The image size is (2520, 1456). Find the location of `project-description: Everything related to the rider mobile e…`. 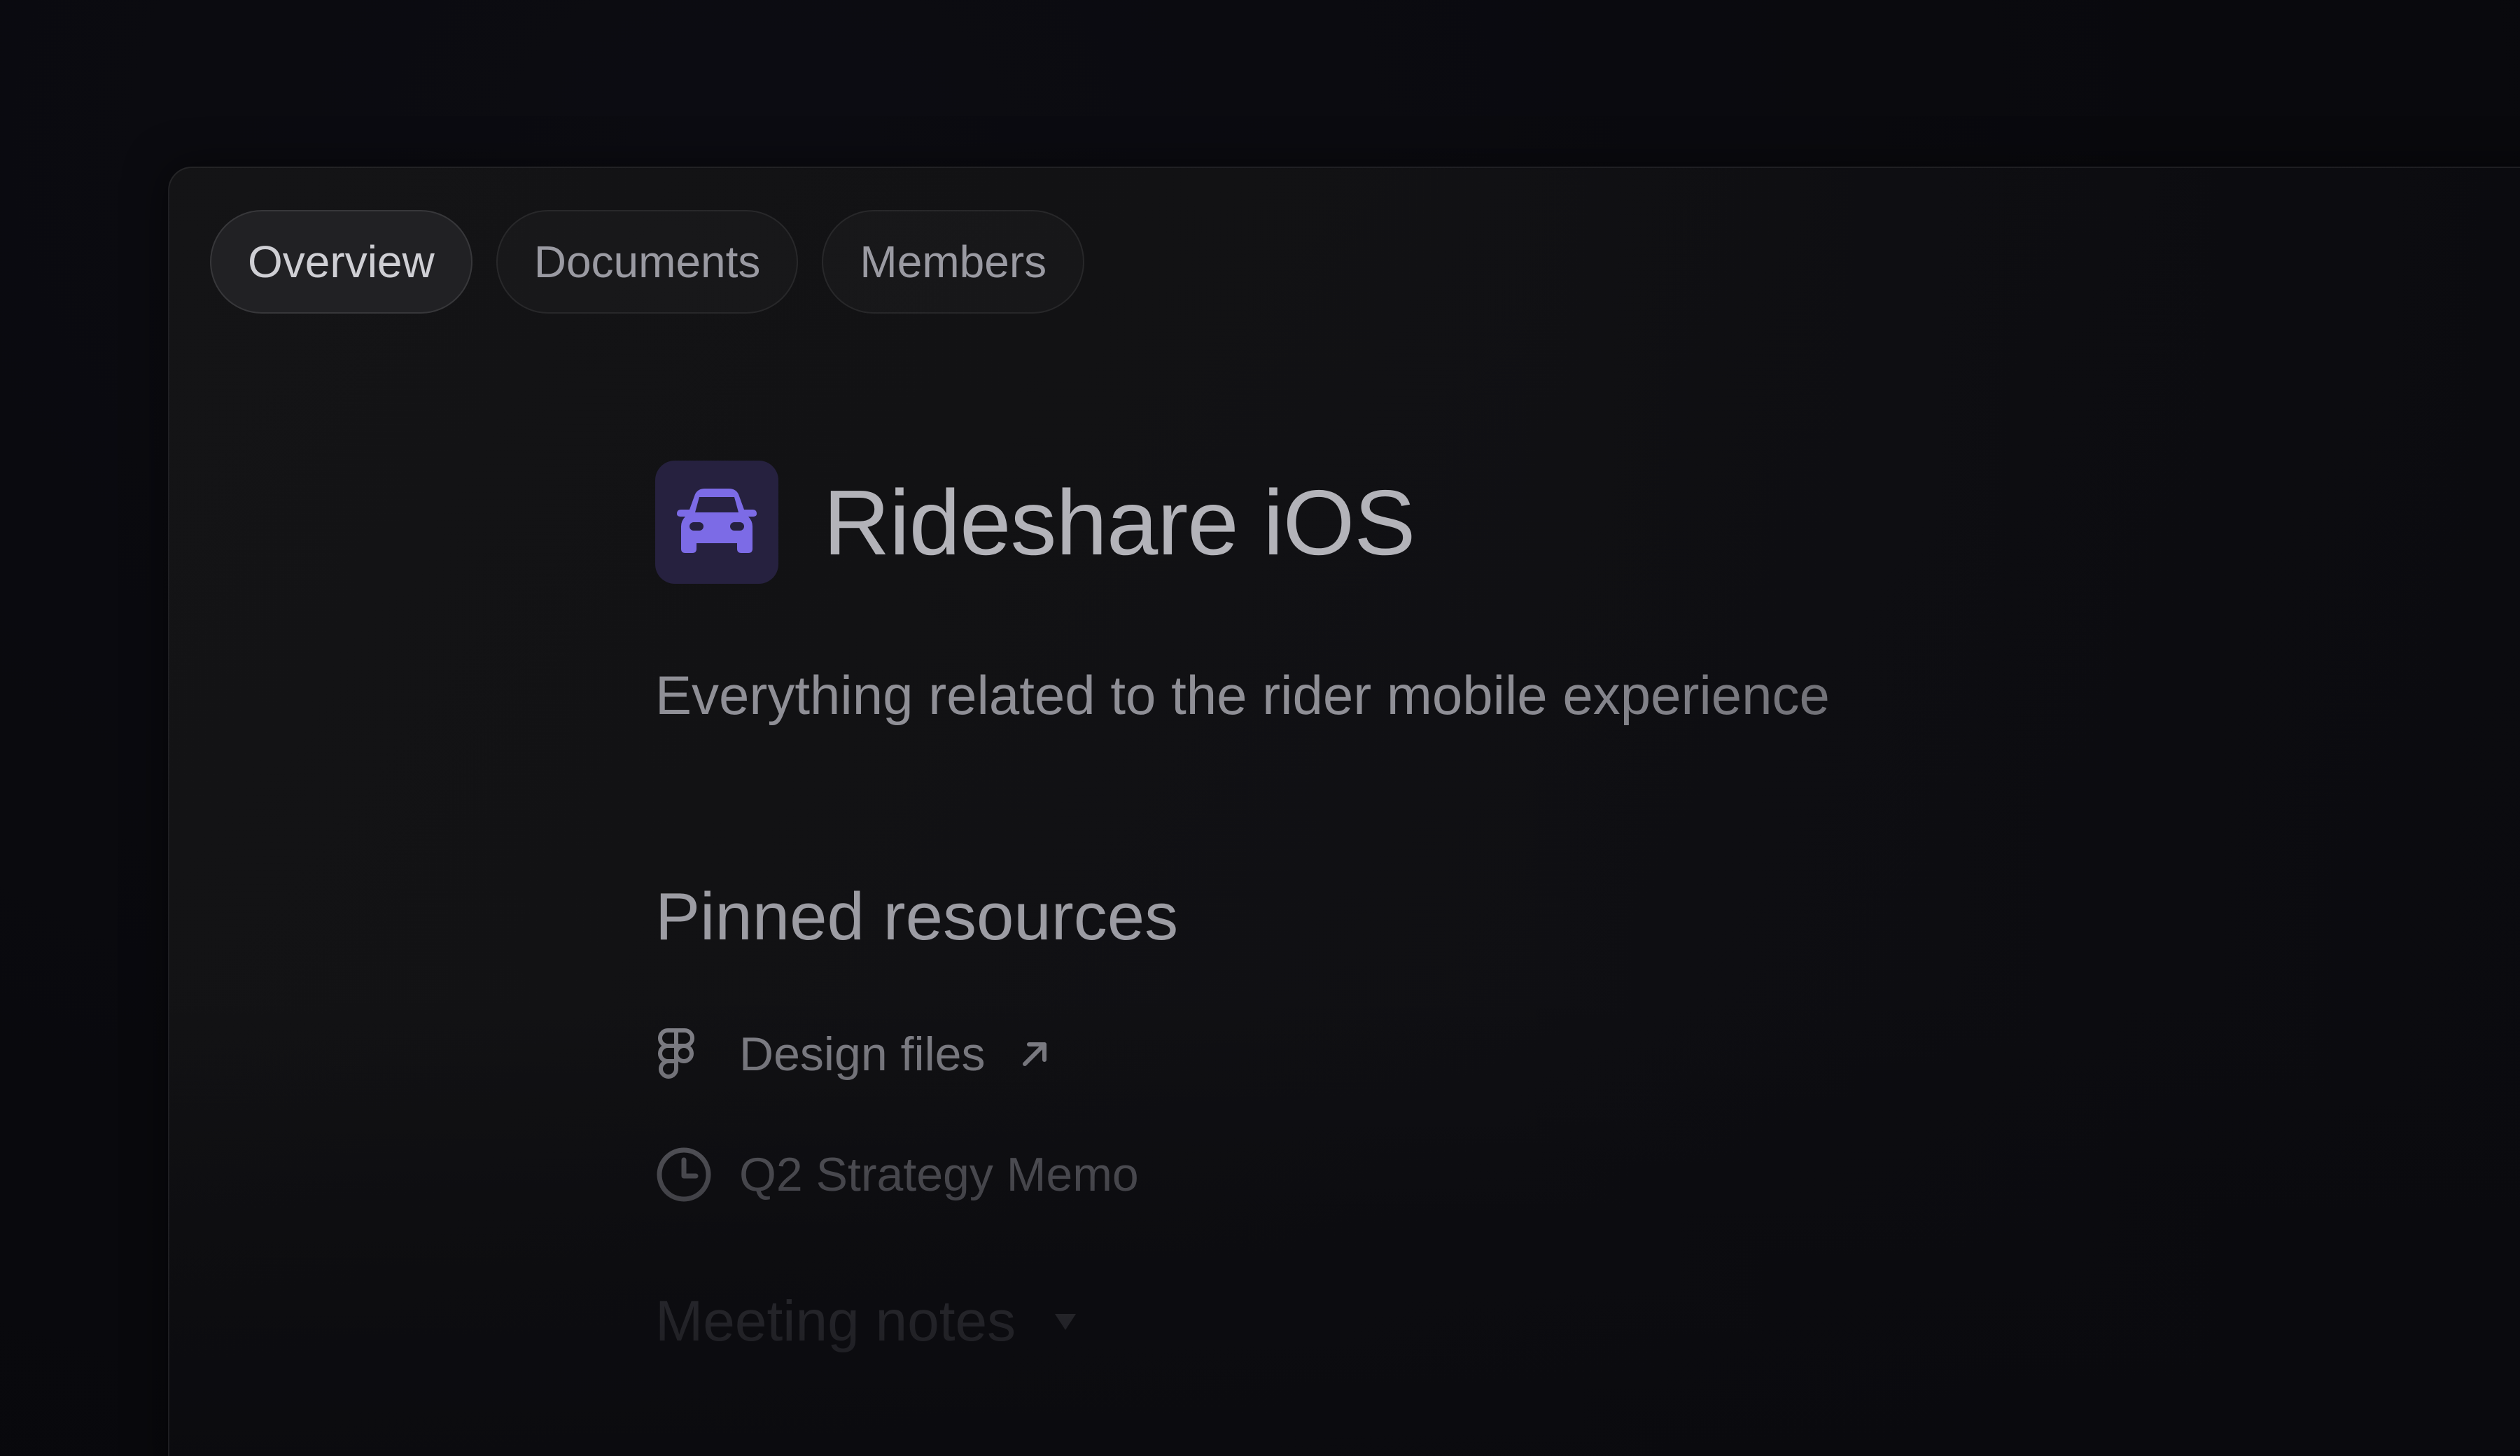

project-description: Everything related to the rider mobile e… is located at coordinates (1242, 695).